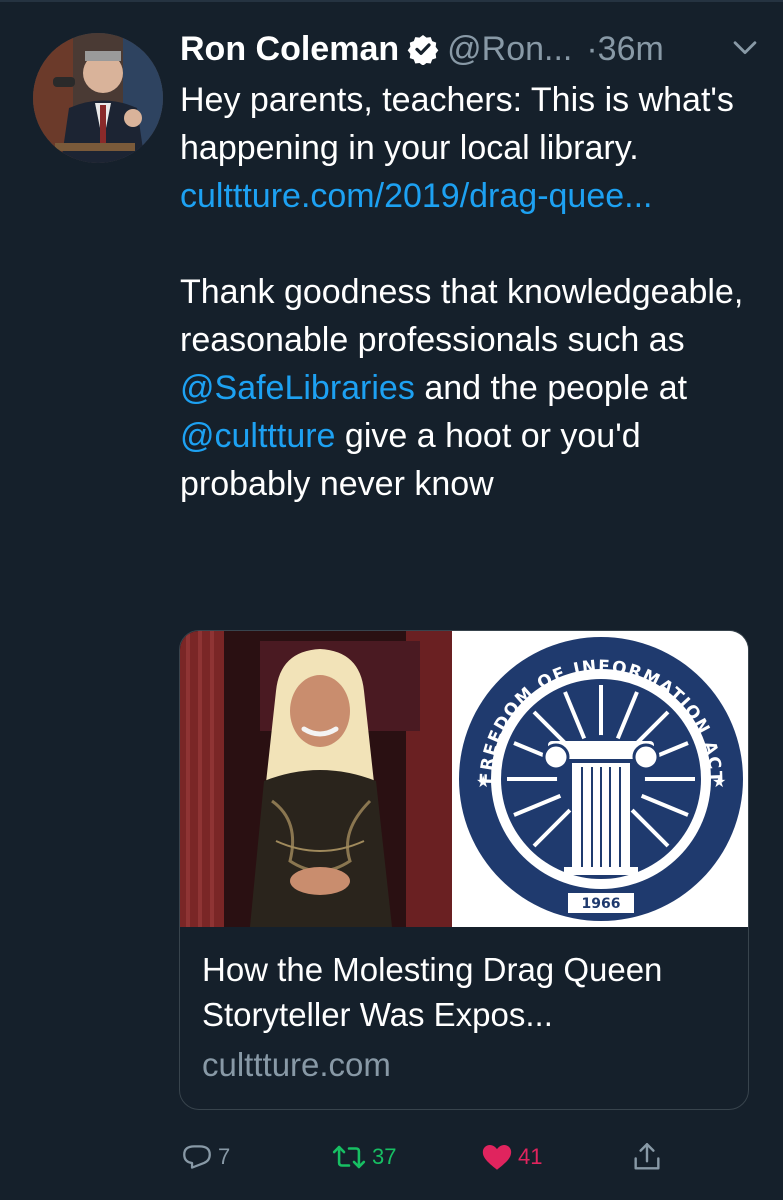 This screenshot has height=1200, width=783. What do you see at coordinates (257, 436) in the screenshot?
I see `mention-culttture: @culttture` at bounding box center [257, 436].